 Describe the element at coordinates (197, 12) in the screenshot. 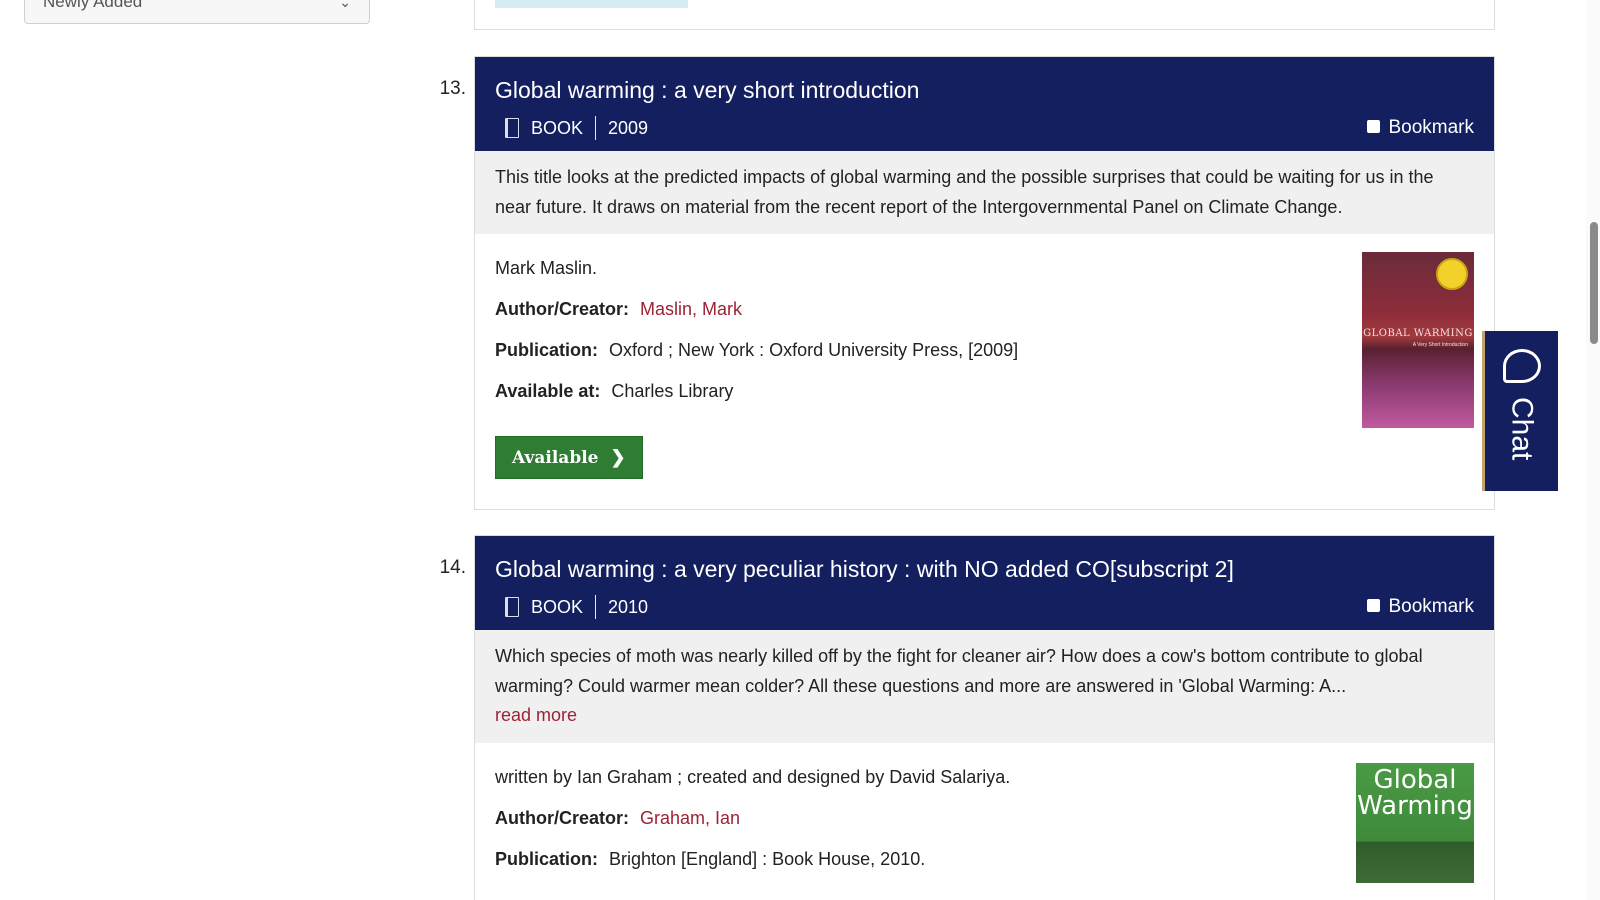

I see `sort-select: Newly Added ⌄` at that location.